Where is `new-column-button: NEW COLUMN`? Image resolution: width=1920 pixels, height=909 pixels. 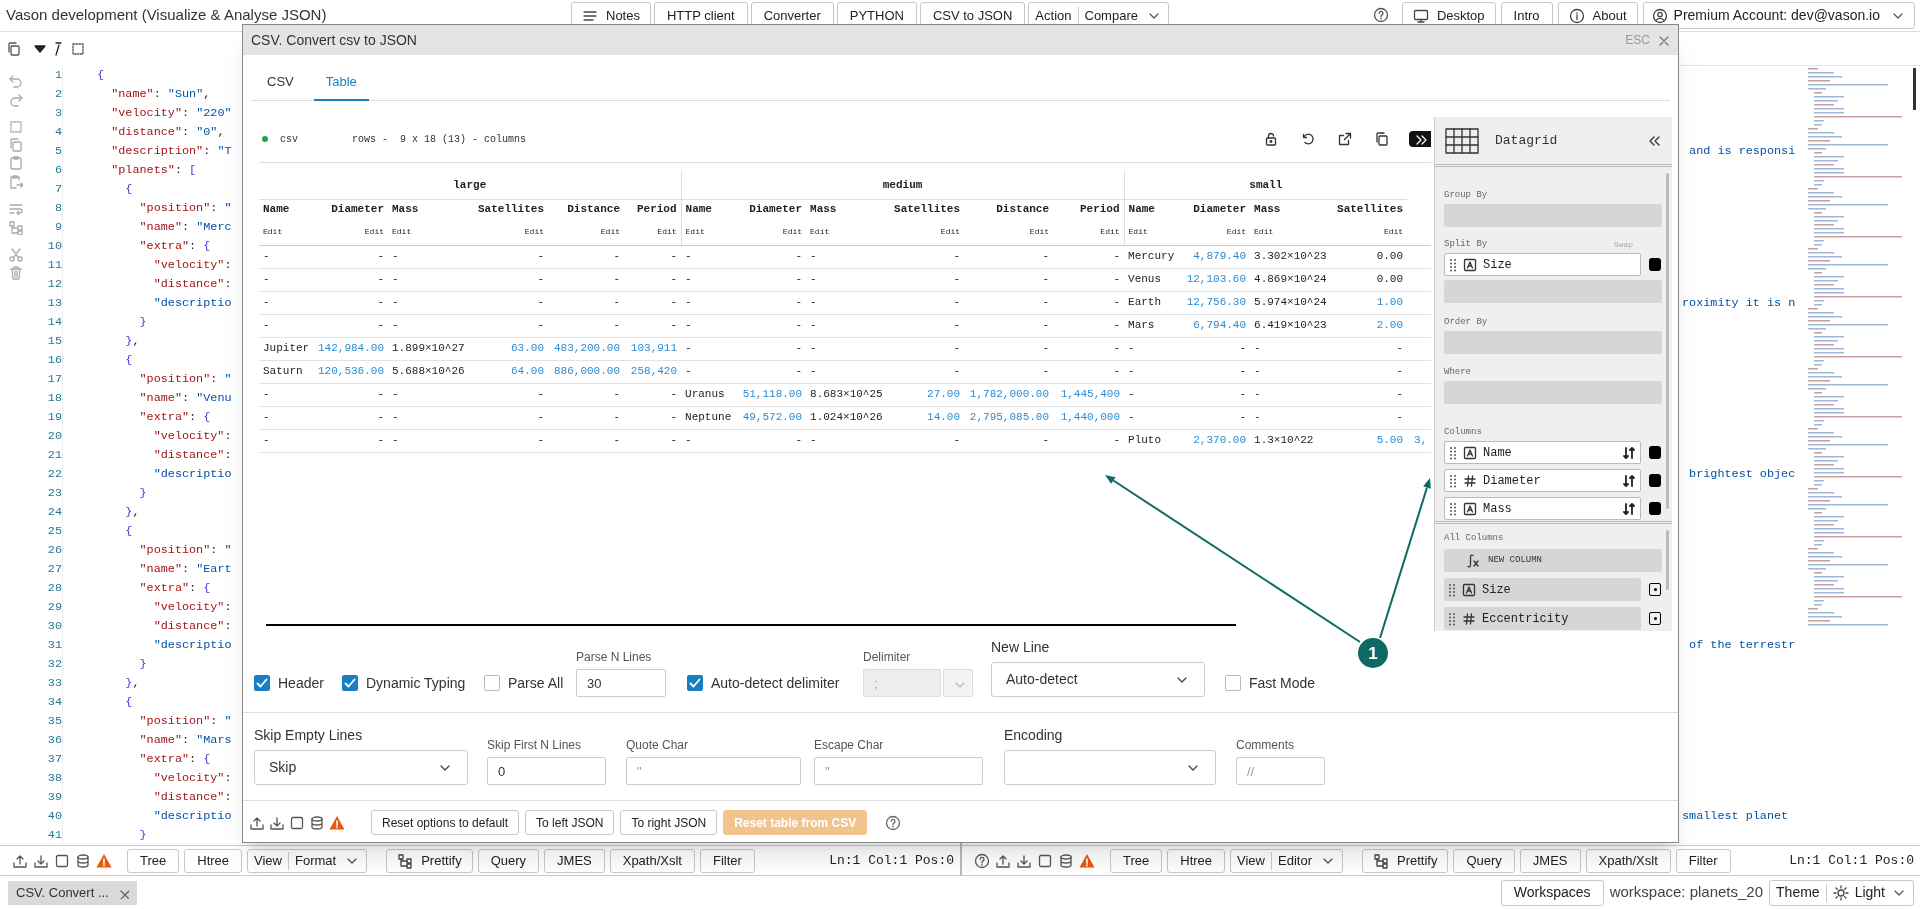
new-column-button: NEW COLUMN is located at coordinates (1553, 560).